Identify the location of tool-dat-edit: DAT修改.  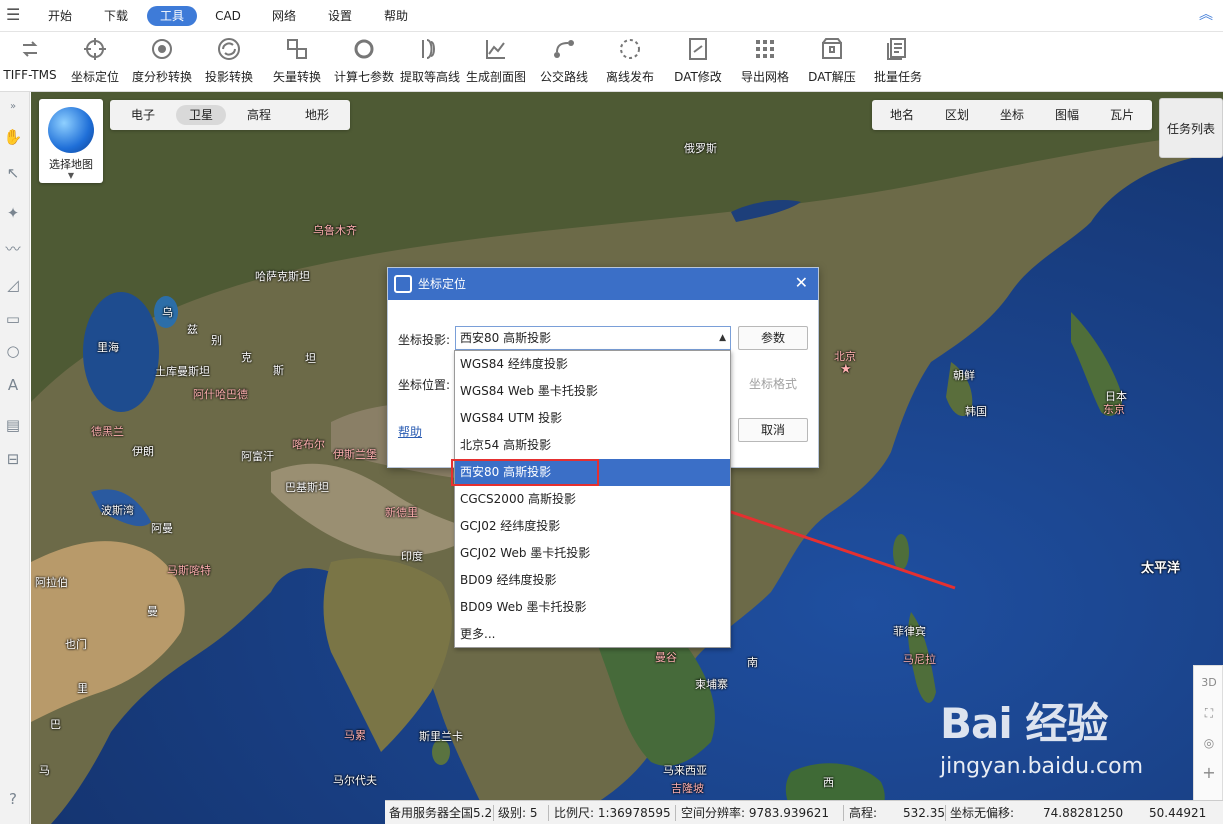
(698, 62).